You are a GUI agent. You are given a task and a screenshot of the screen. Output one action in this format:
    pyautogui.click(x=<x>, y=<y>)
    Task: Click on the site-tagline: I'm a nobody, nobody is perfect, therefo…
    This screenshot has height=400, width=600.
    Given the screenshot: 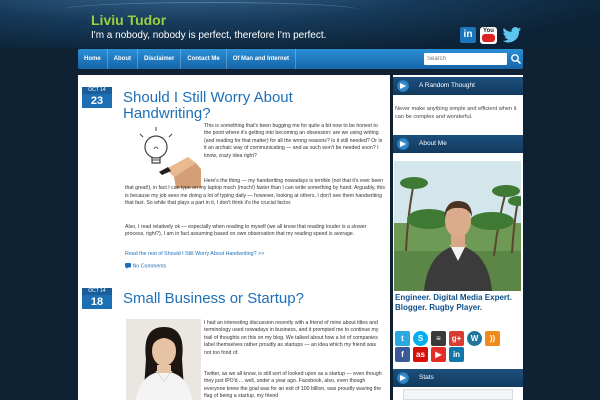 What is the action you would take?
    pyautogui.click(x=209, y=35)
    